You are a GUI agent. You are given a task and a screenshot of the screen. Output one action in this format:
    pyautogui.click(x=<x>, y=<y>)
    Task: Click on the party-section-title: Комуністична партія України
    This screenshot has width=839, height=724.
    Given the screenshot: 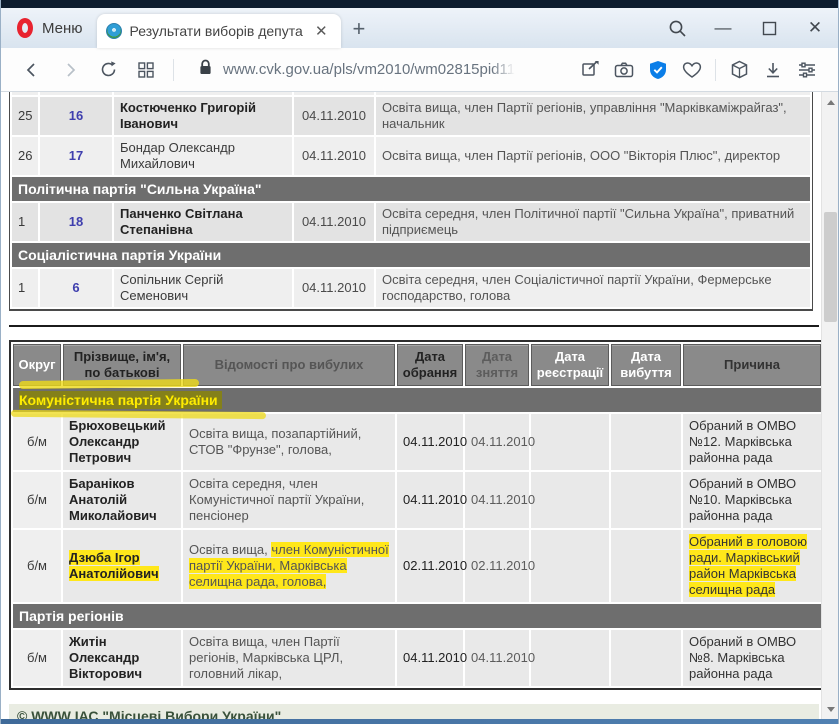 What is the action you would take?
    pyautogui.click(x=417, y=400)
    